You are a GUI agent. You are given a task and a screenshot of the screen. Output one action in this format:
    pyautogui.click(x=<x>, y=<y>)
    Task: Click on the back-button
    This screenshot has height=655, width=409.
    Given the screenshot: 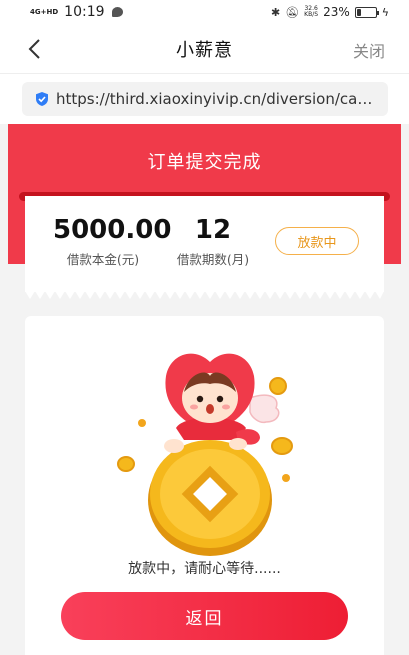 What is the action you would take?
    pyautogui.click(x=36, y=49)
    